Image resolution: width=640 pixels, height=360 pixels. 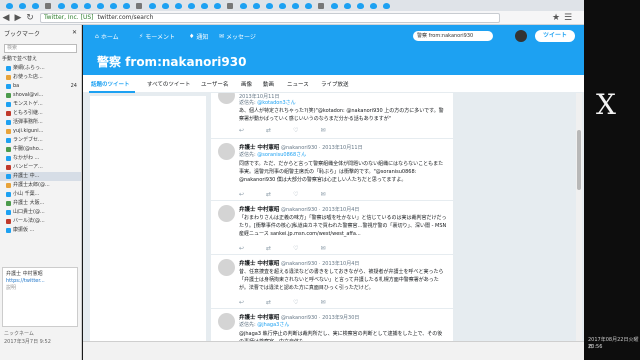 What do you see at coordinates (214, 84) in the screenshot?
I see `tab-people: ユーザー名` at bounding box center [214, 84].